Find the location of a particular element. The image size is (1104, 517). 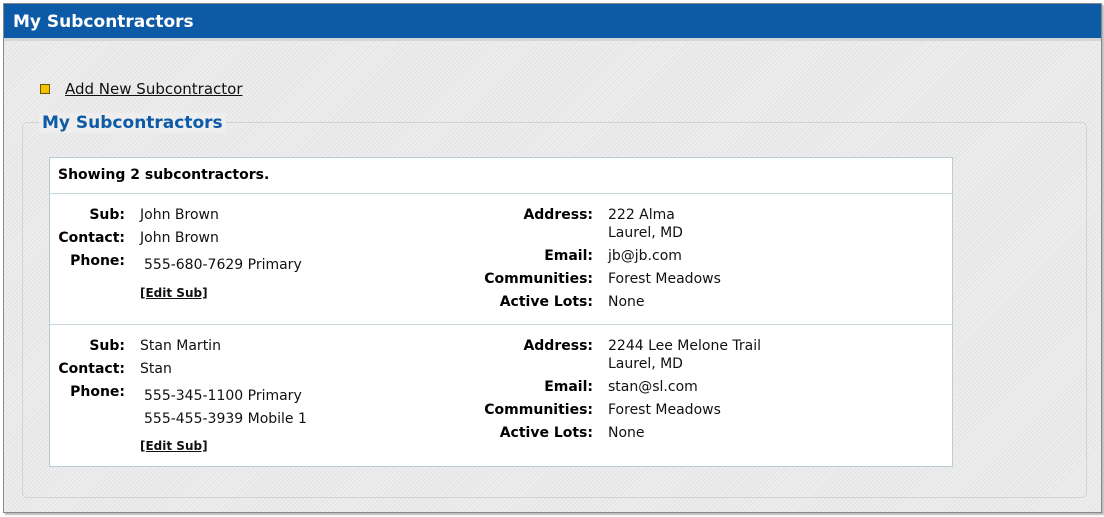

contact-name: John Brown is located at coordinates (179, 238).